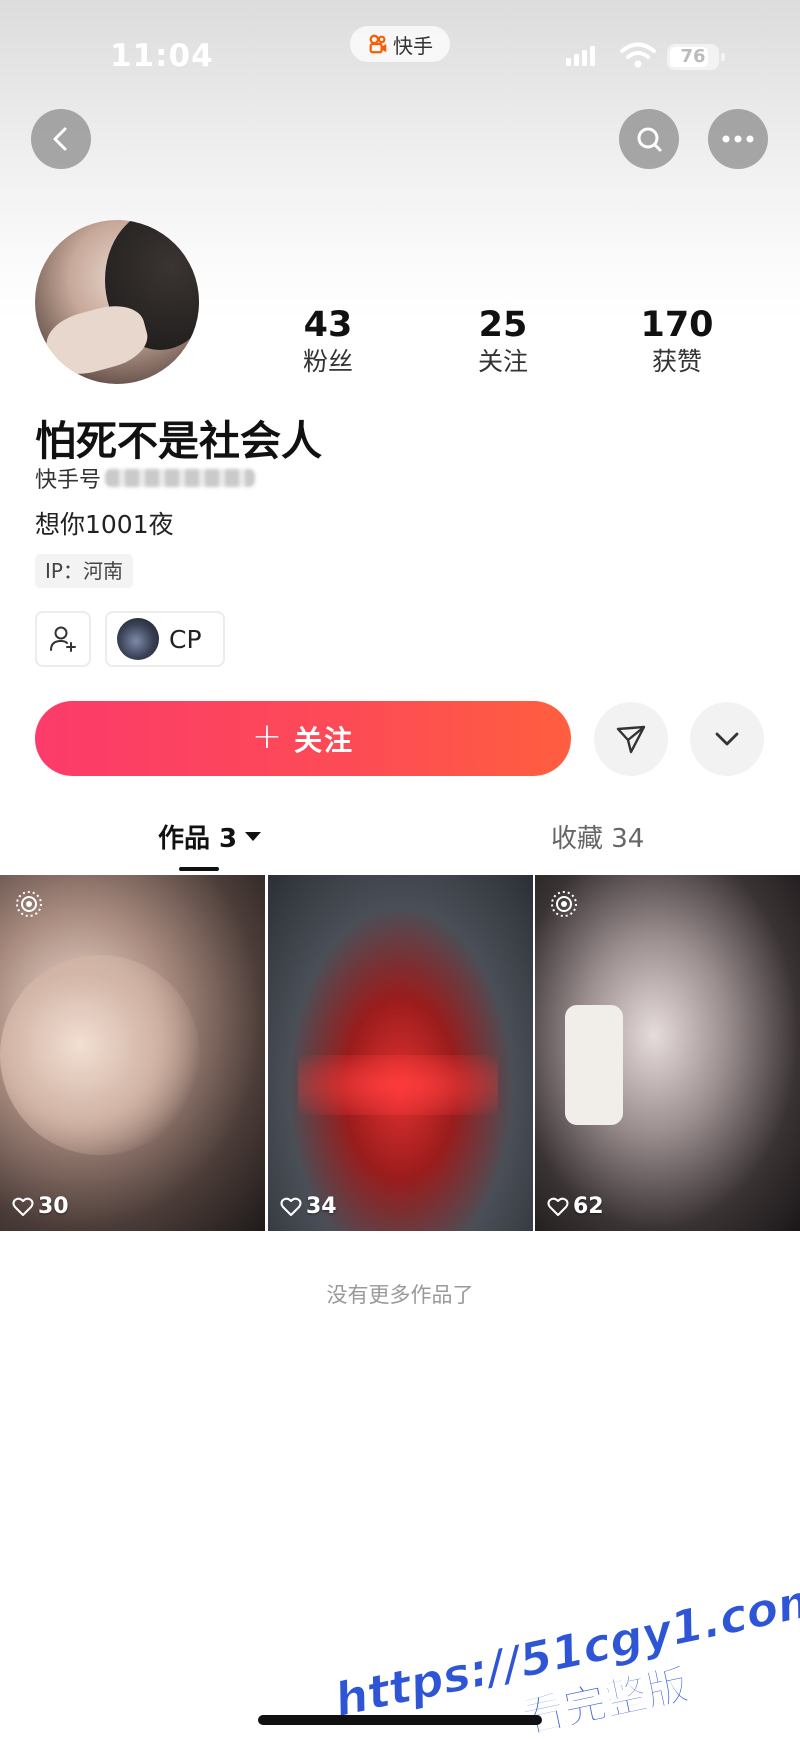 The image size is (800, 1739). I want to click on app-indicator-pill: 快手, so click(400, 44).